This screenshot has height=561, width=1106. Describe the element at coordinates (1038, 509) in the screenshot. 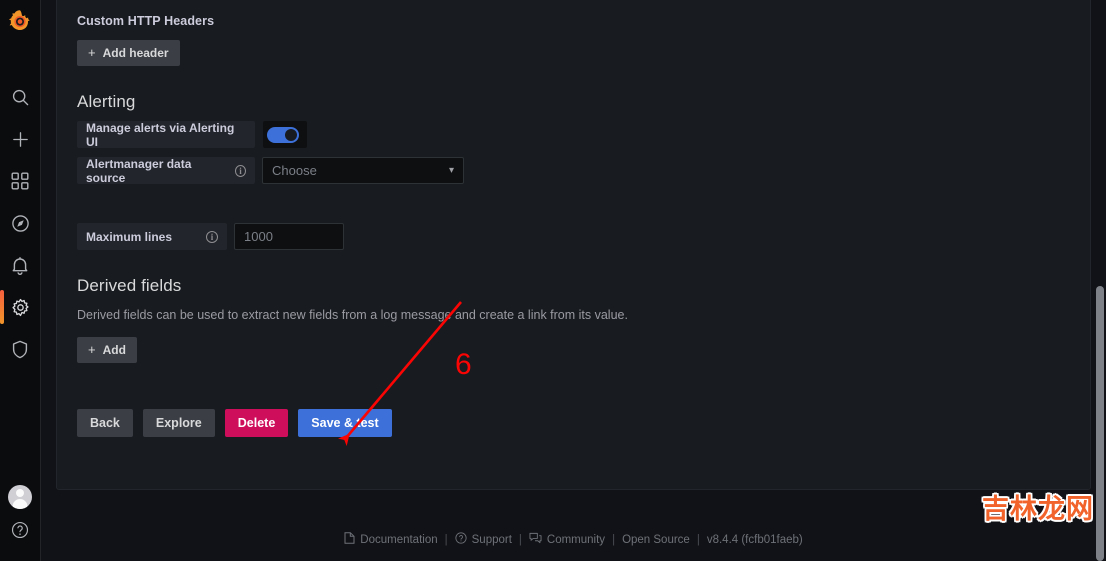

I see `watermark: 吉林龙网` at that location.